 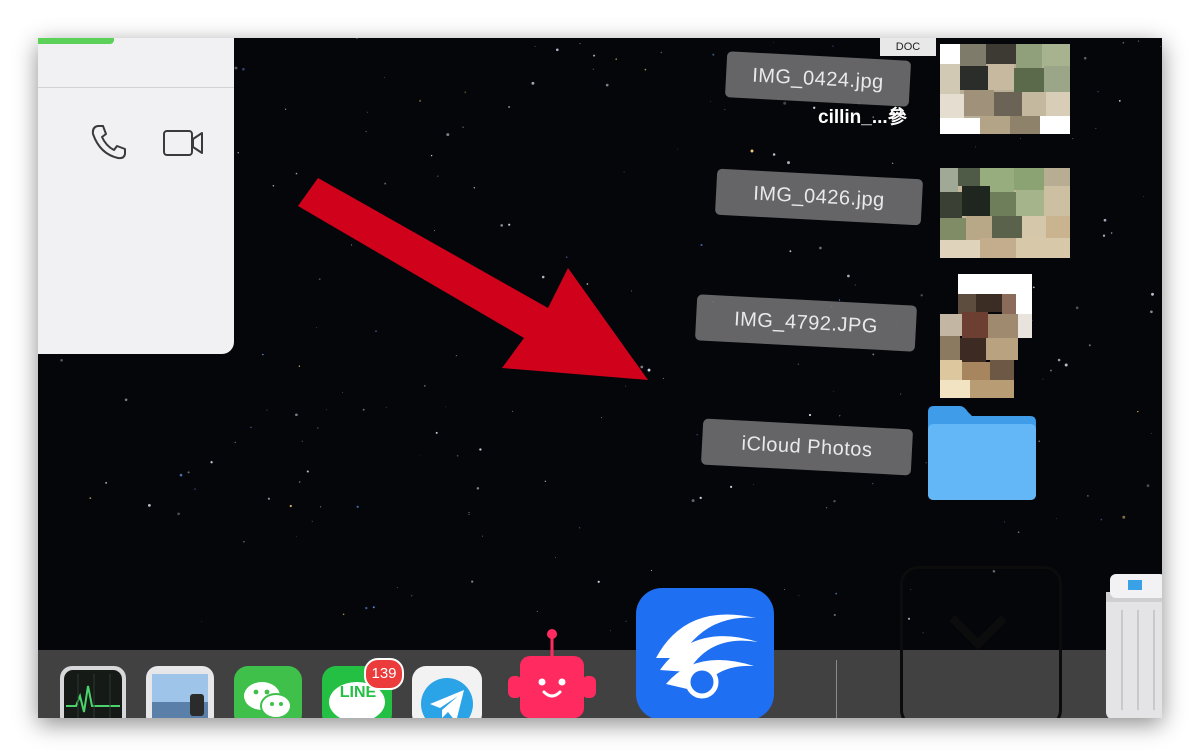 I want to click on red-arrow-annotation, so click(x=473, y=279).